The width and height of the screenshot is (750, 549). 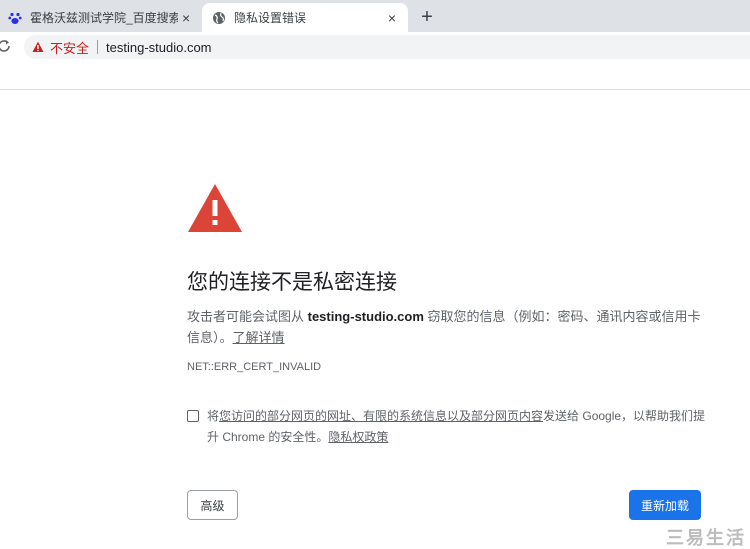 I want to click on desc-prefix: 攻击者可能会试图从, so click(x=247, y=316).